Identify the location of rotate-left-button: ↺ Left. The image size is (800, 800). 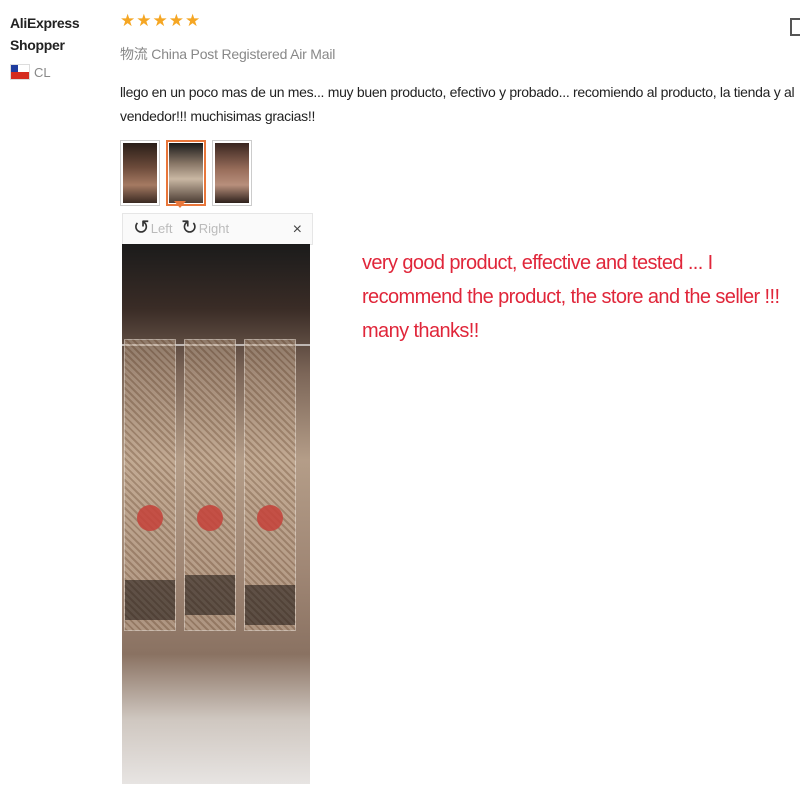
(152, 228).